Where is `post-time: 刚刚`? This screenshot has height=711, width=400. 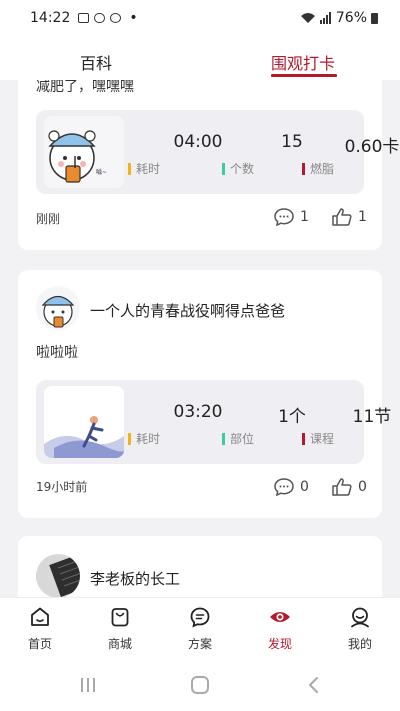 post-time: 刚刚 is located at coordinates (48, 219).